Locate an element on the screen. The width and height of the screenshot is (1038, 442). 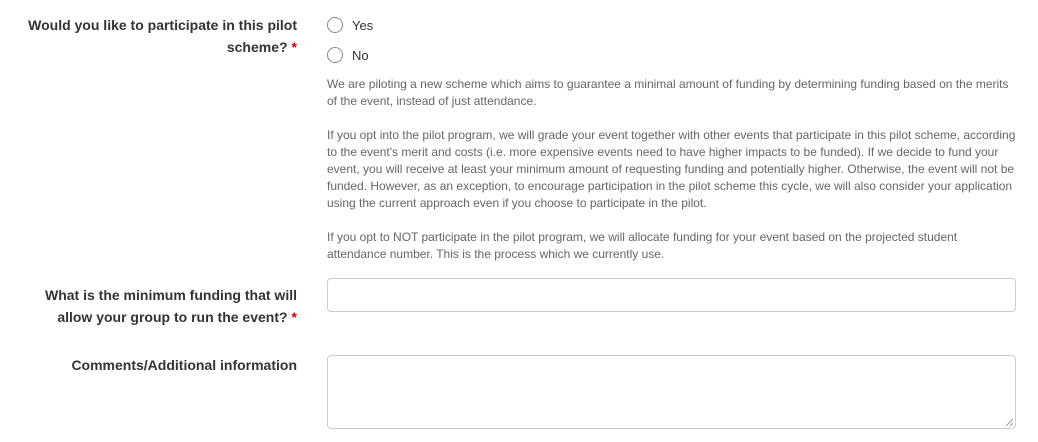
comments-label: Comments/Additional information is located at coordinates (184, 365).